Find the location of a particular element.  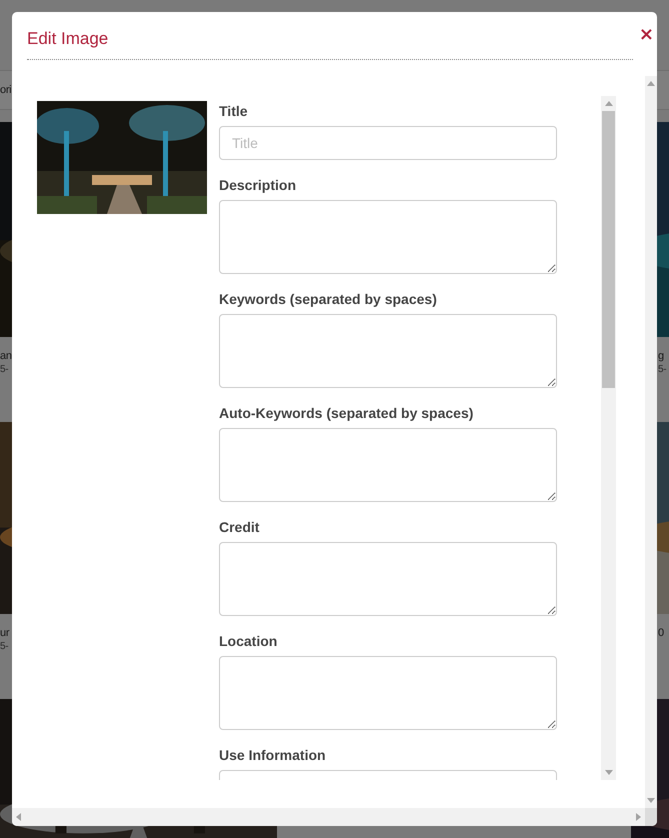

close-button: × is located at coordinates (646, 35).